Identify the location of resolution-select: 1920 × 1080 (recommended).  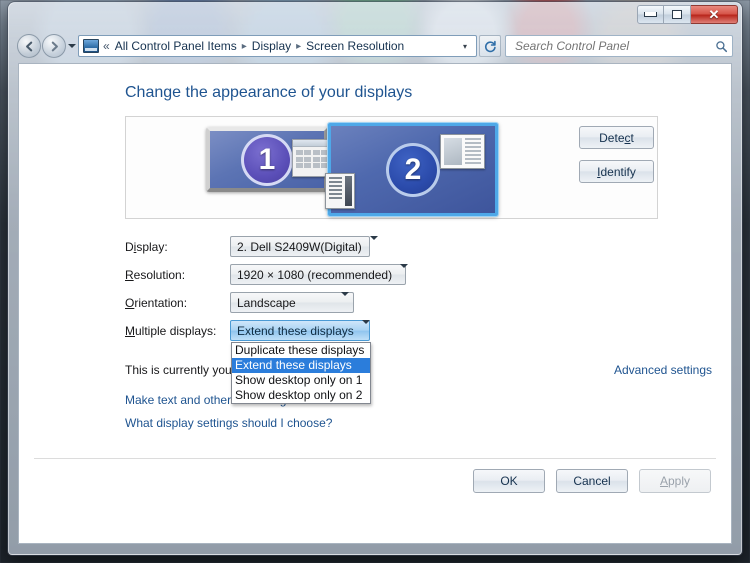
(319, 274).